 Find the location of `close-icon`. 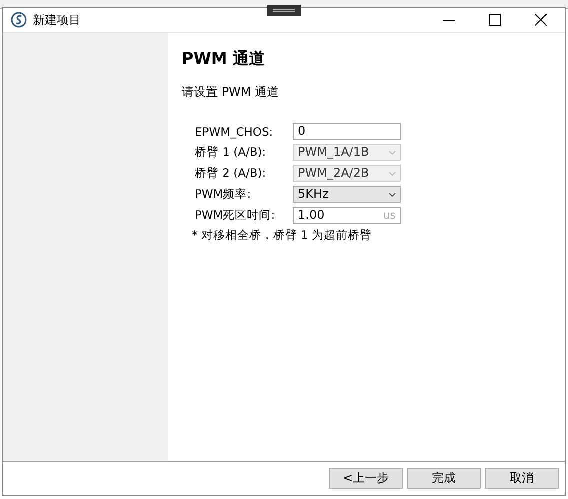

close-icon is located at coordinates (541, 20).